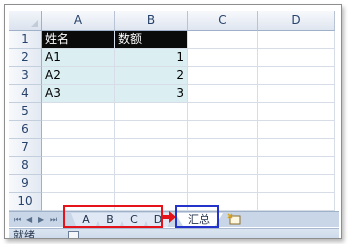  What do you see at coordinates (24, 234) in the screenshot?
I see `status-ready-text: 就绪` at bounding box center [24, 234].